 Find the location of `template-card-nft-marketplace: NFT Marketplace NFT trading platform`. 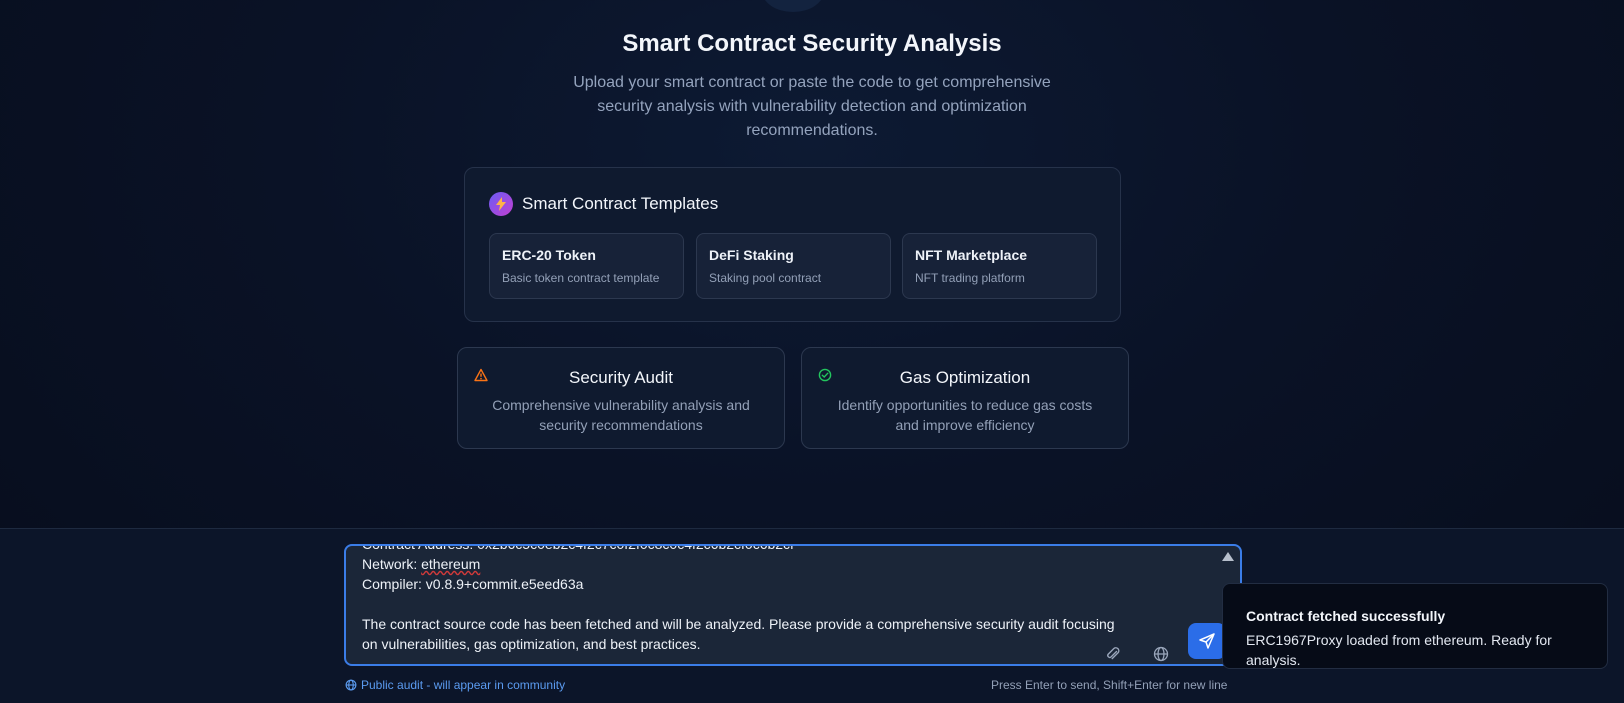

template-card-nft-marketplace: NFT Marketplace NFT trading platform is located at coordinates (999, 266).